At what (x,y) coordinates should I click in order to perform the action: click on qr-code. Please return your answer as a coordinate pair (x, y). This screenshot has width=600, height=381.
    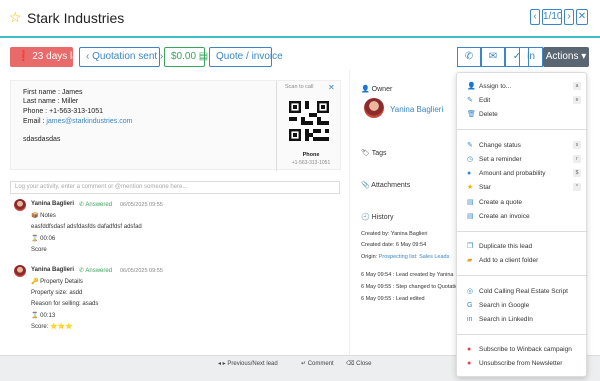
    Looking at the image, I should click on (309, 121).